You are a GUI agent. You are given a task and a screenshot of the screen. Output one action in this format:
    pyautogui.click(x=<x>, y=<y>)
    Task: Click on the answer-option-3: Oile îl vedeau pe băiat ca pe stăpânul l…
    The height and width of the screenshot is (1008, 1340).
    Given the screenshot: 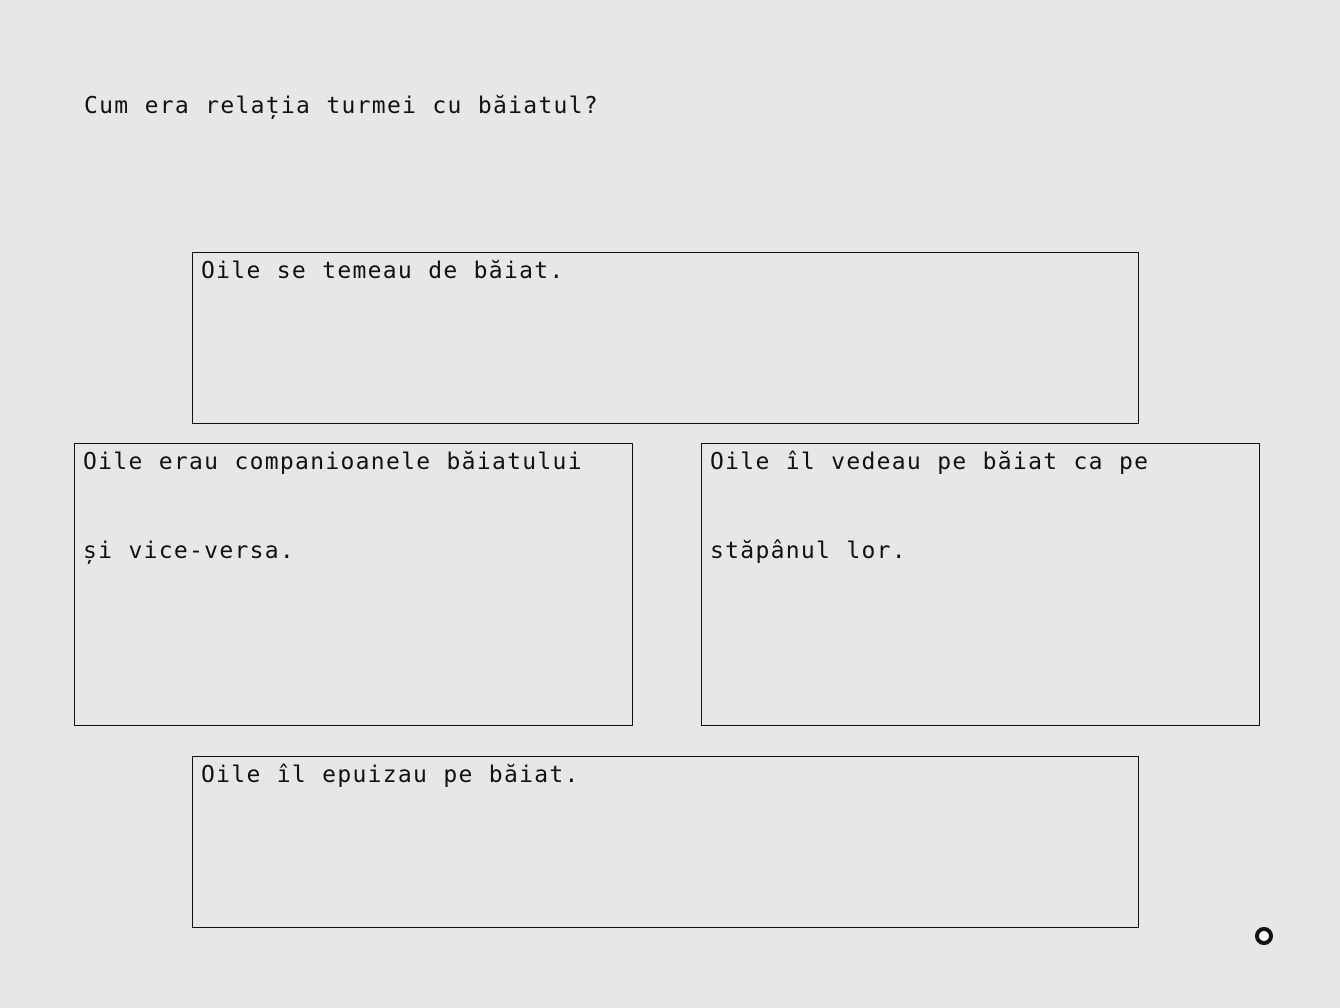 What is the action you would take?
    pyautogui.click(x=980, y=584)
    